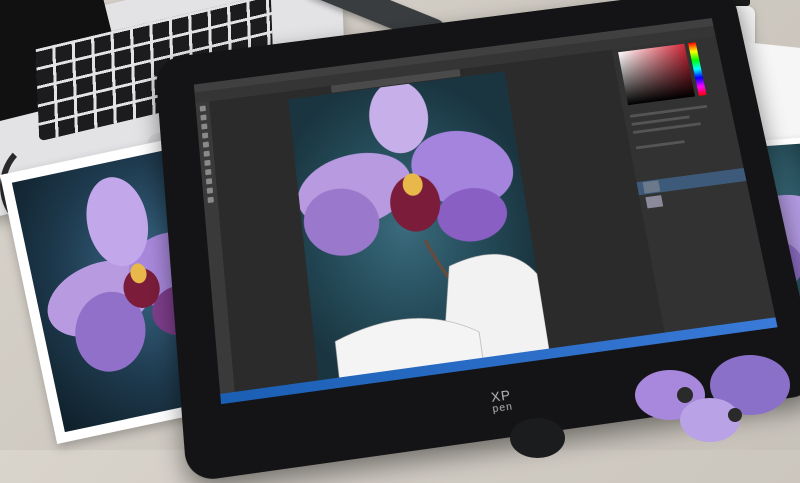  Describe the element at coordinates (210, 190) in the screenshot. I see `hand-tool-icon` at that location.